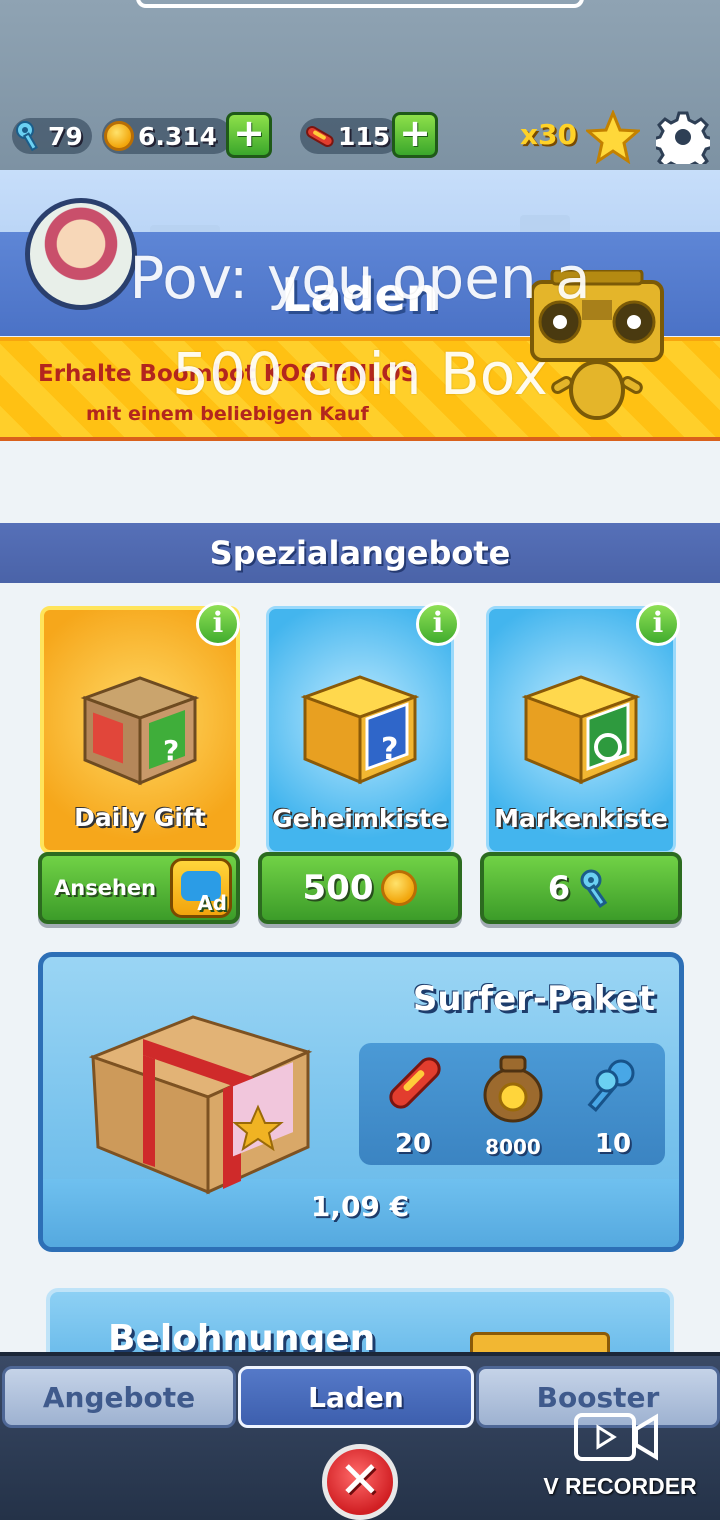 Image resolution: width=720 pixels, height=1520 pixels. I want to click on buy-mystery-box-button: 500, so click(360, 888).